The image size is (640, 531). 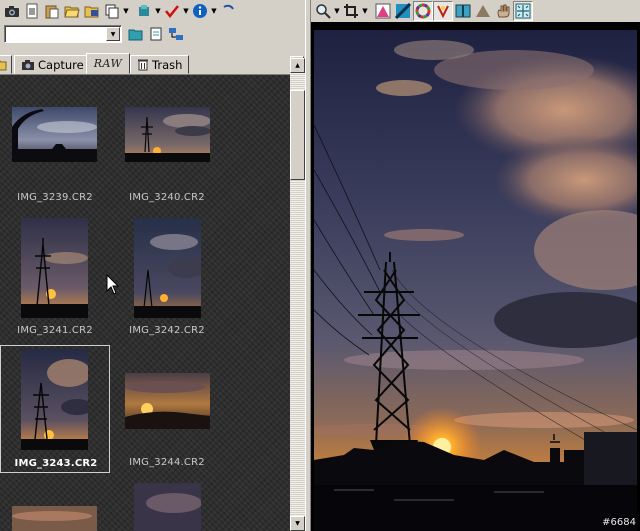 I want to click on split-view-icon, so click(x=463, y=11).